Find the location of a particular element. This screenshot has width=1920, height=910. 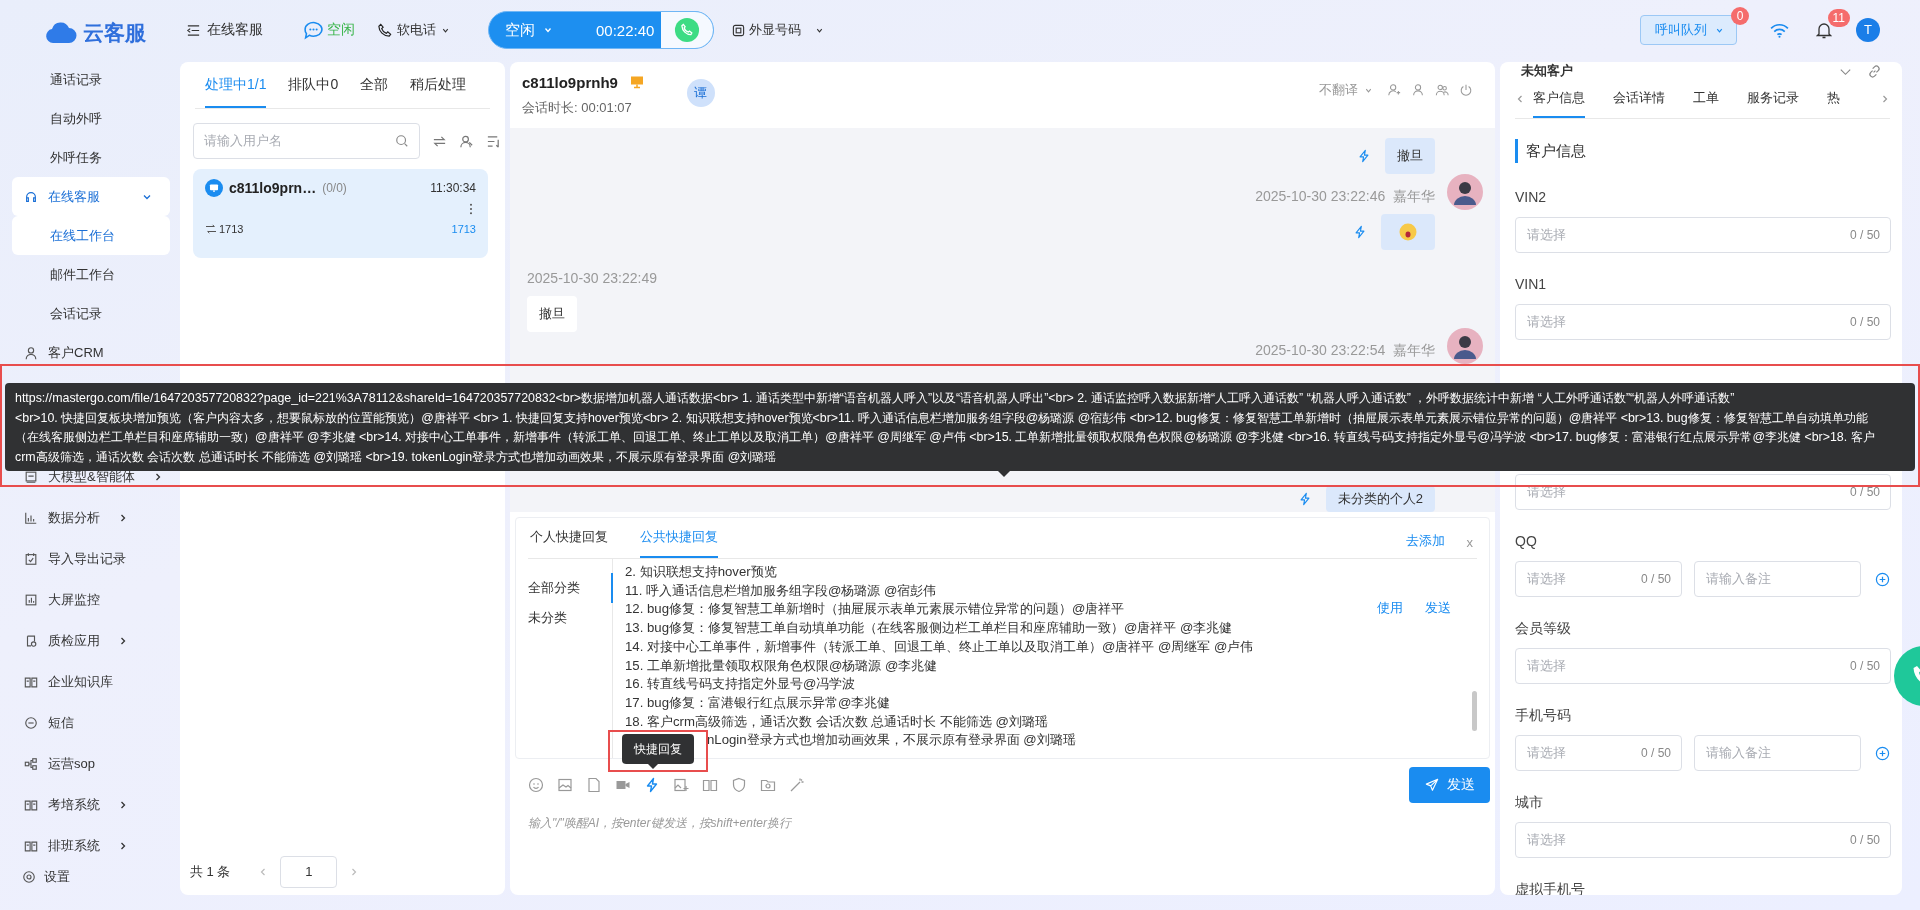

link-icon is located at coordinates (1874, 71).